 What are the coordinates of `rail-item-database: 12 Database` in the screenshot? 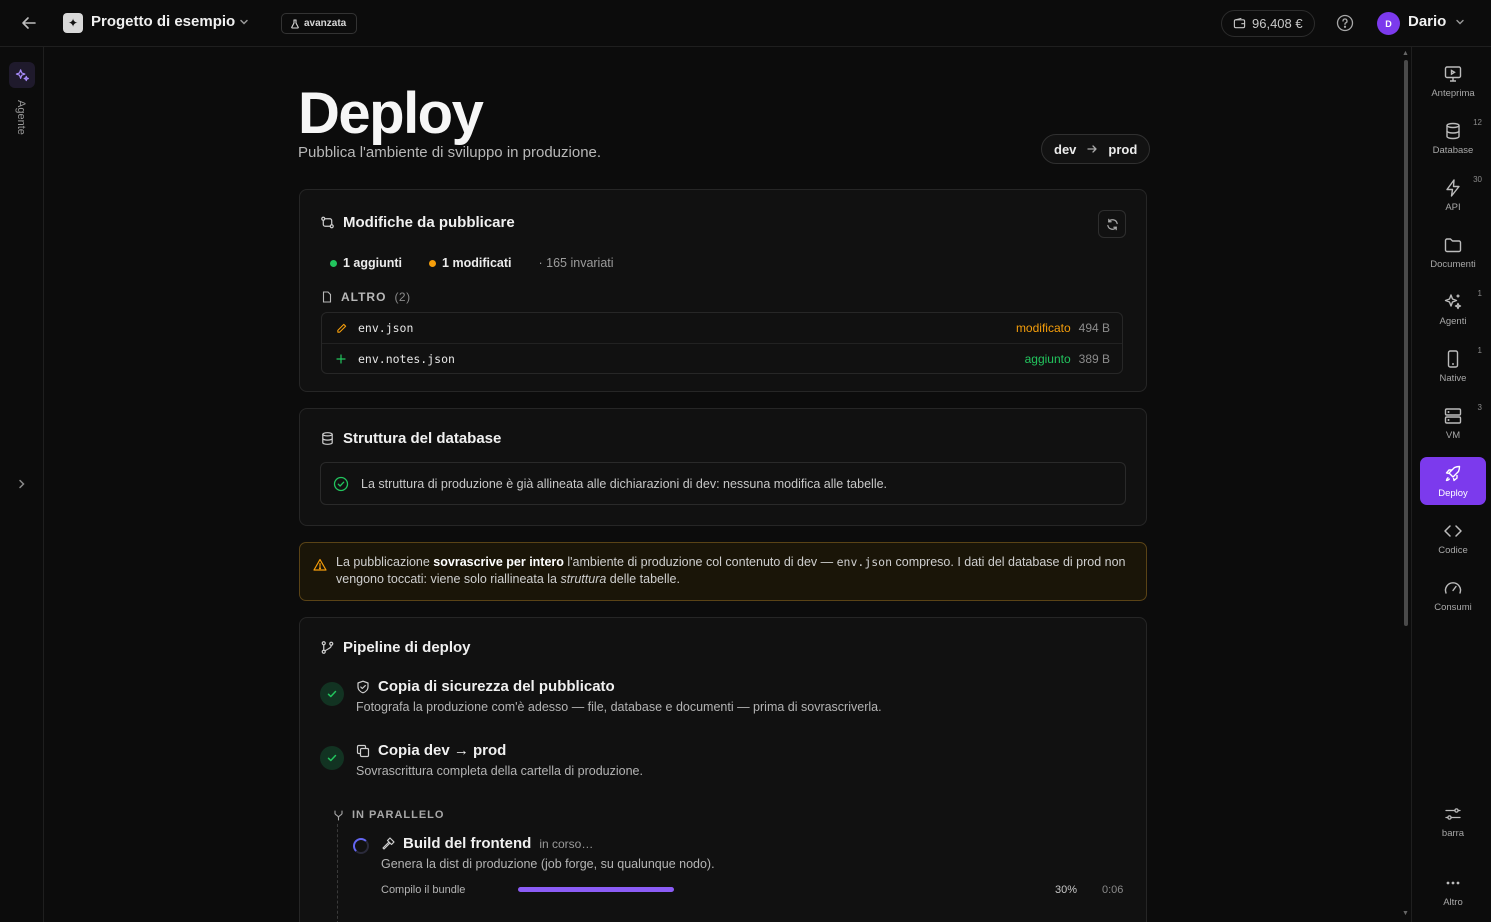 It's located at (1453, 138).